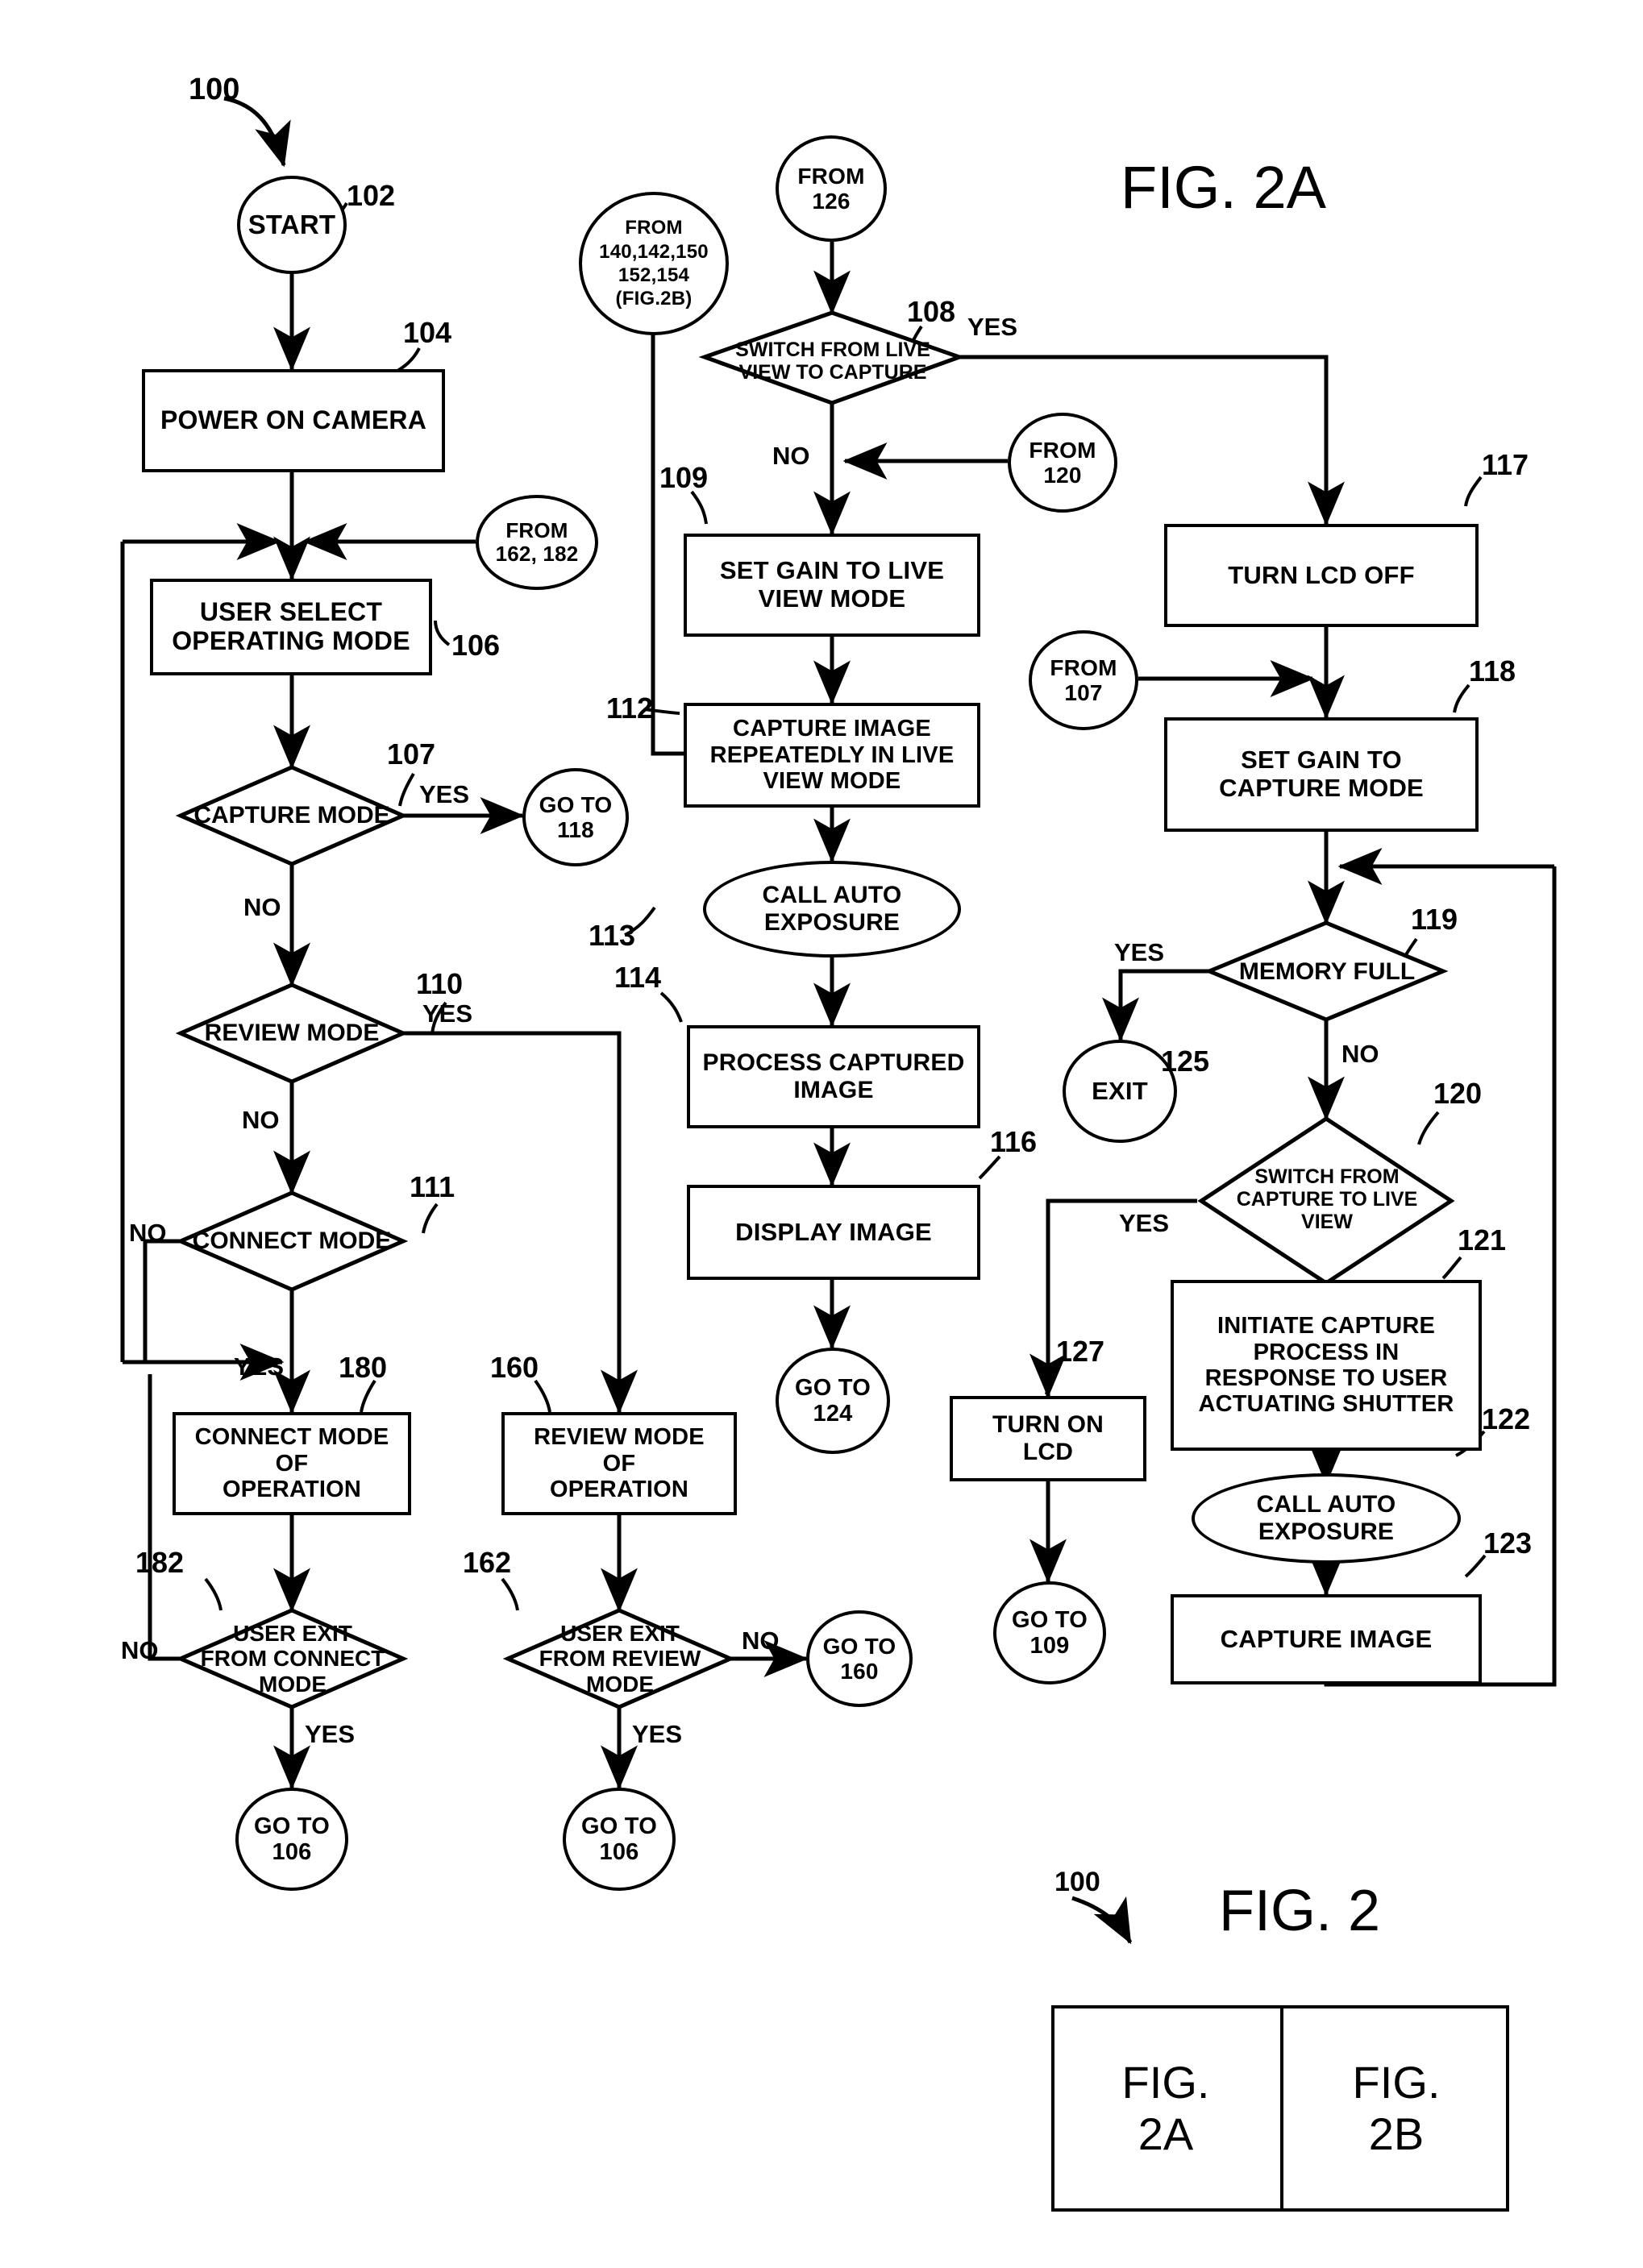 This screenshot has height=2268, width=1643. I want to click on node-review-op-line3: OPERATION, so click(619, 1490).